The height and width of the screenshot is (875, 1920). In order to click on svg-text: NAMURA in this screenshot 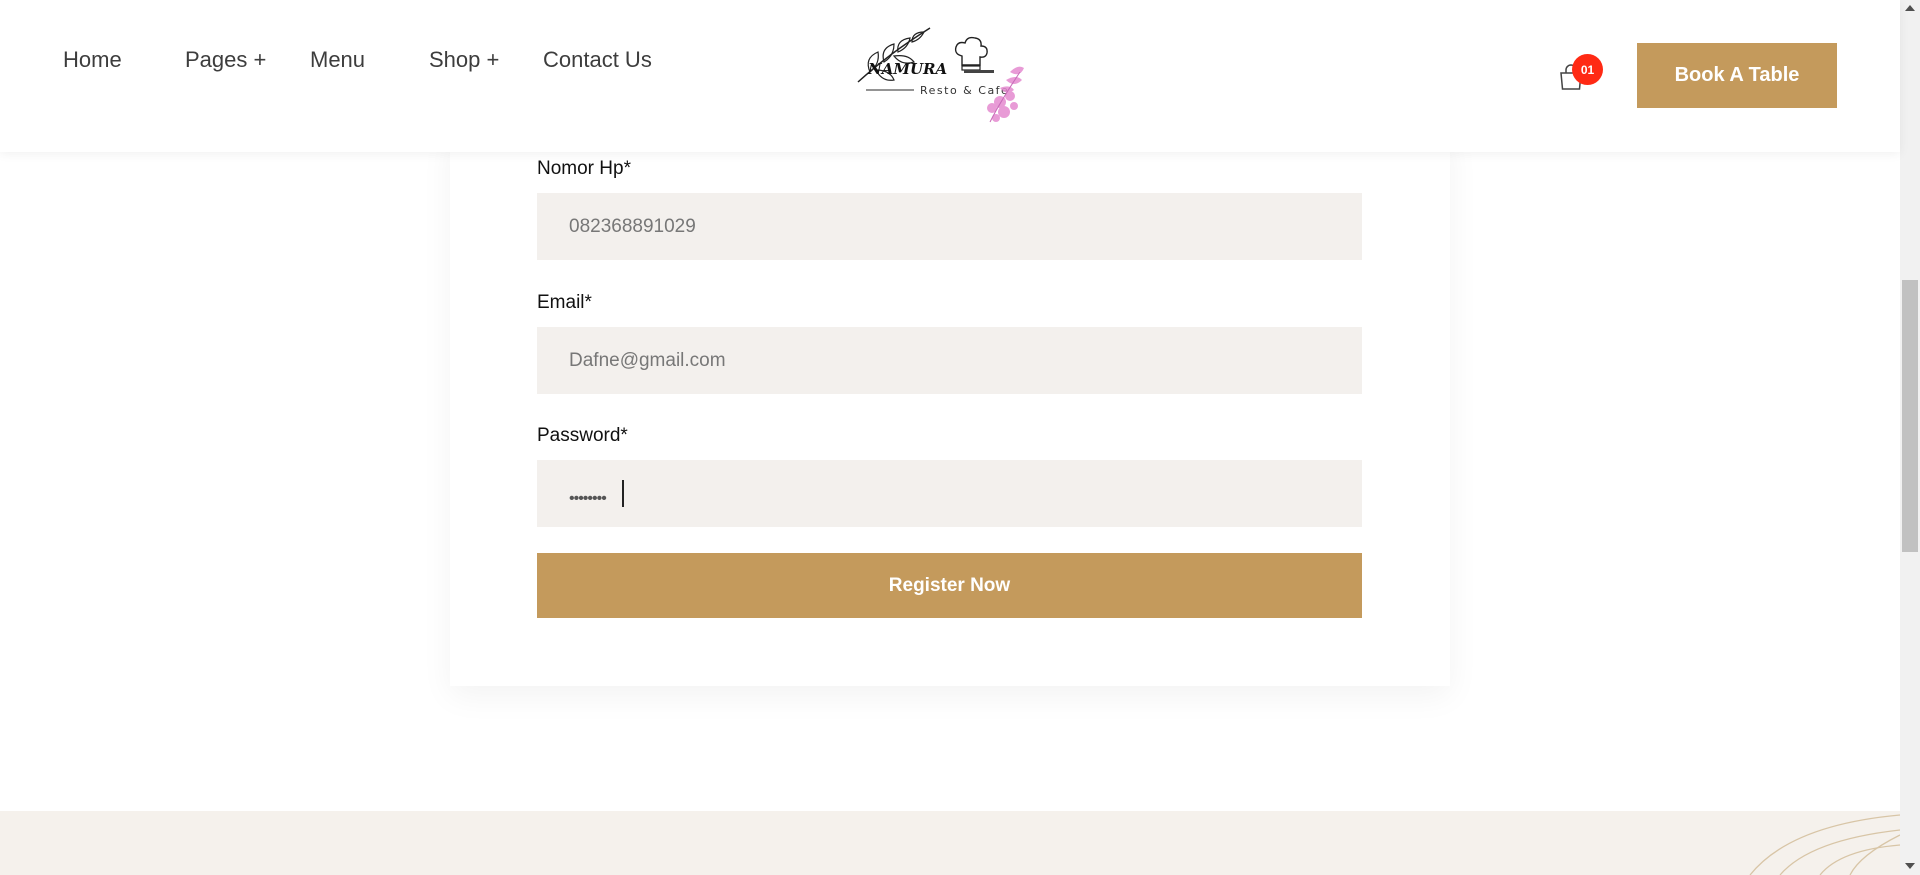, I will do `click(907, 69)`.